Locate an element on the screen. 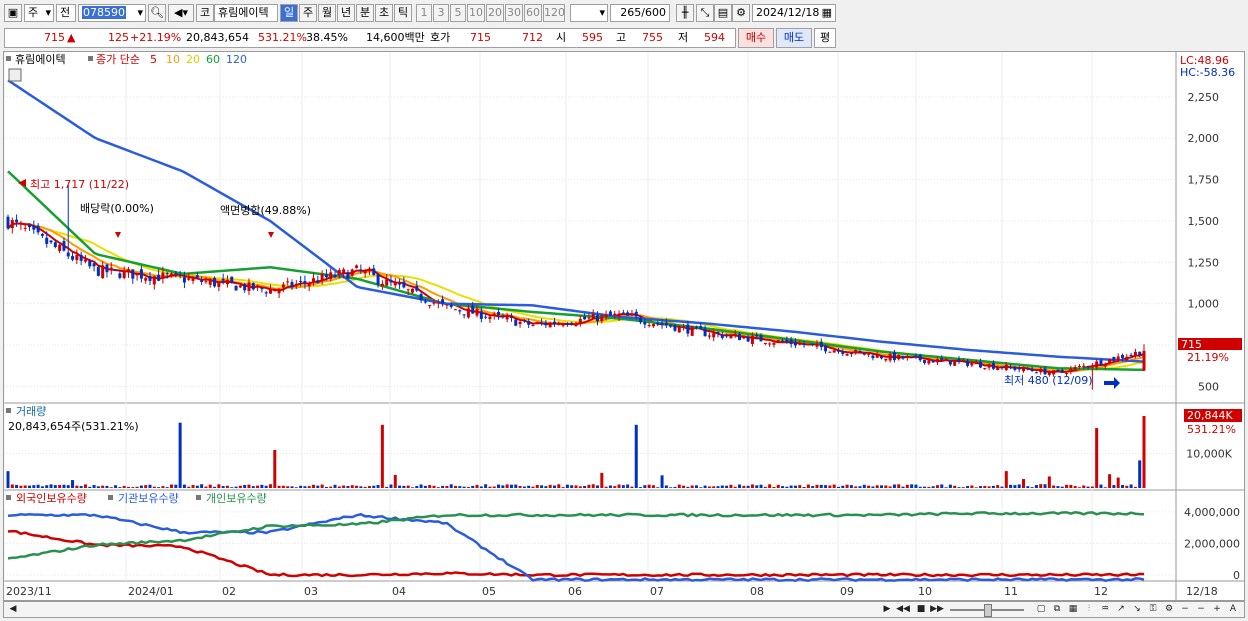  gear-icon: ⚙ is located at coordinates (741, 13).